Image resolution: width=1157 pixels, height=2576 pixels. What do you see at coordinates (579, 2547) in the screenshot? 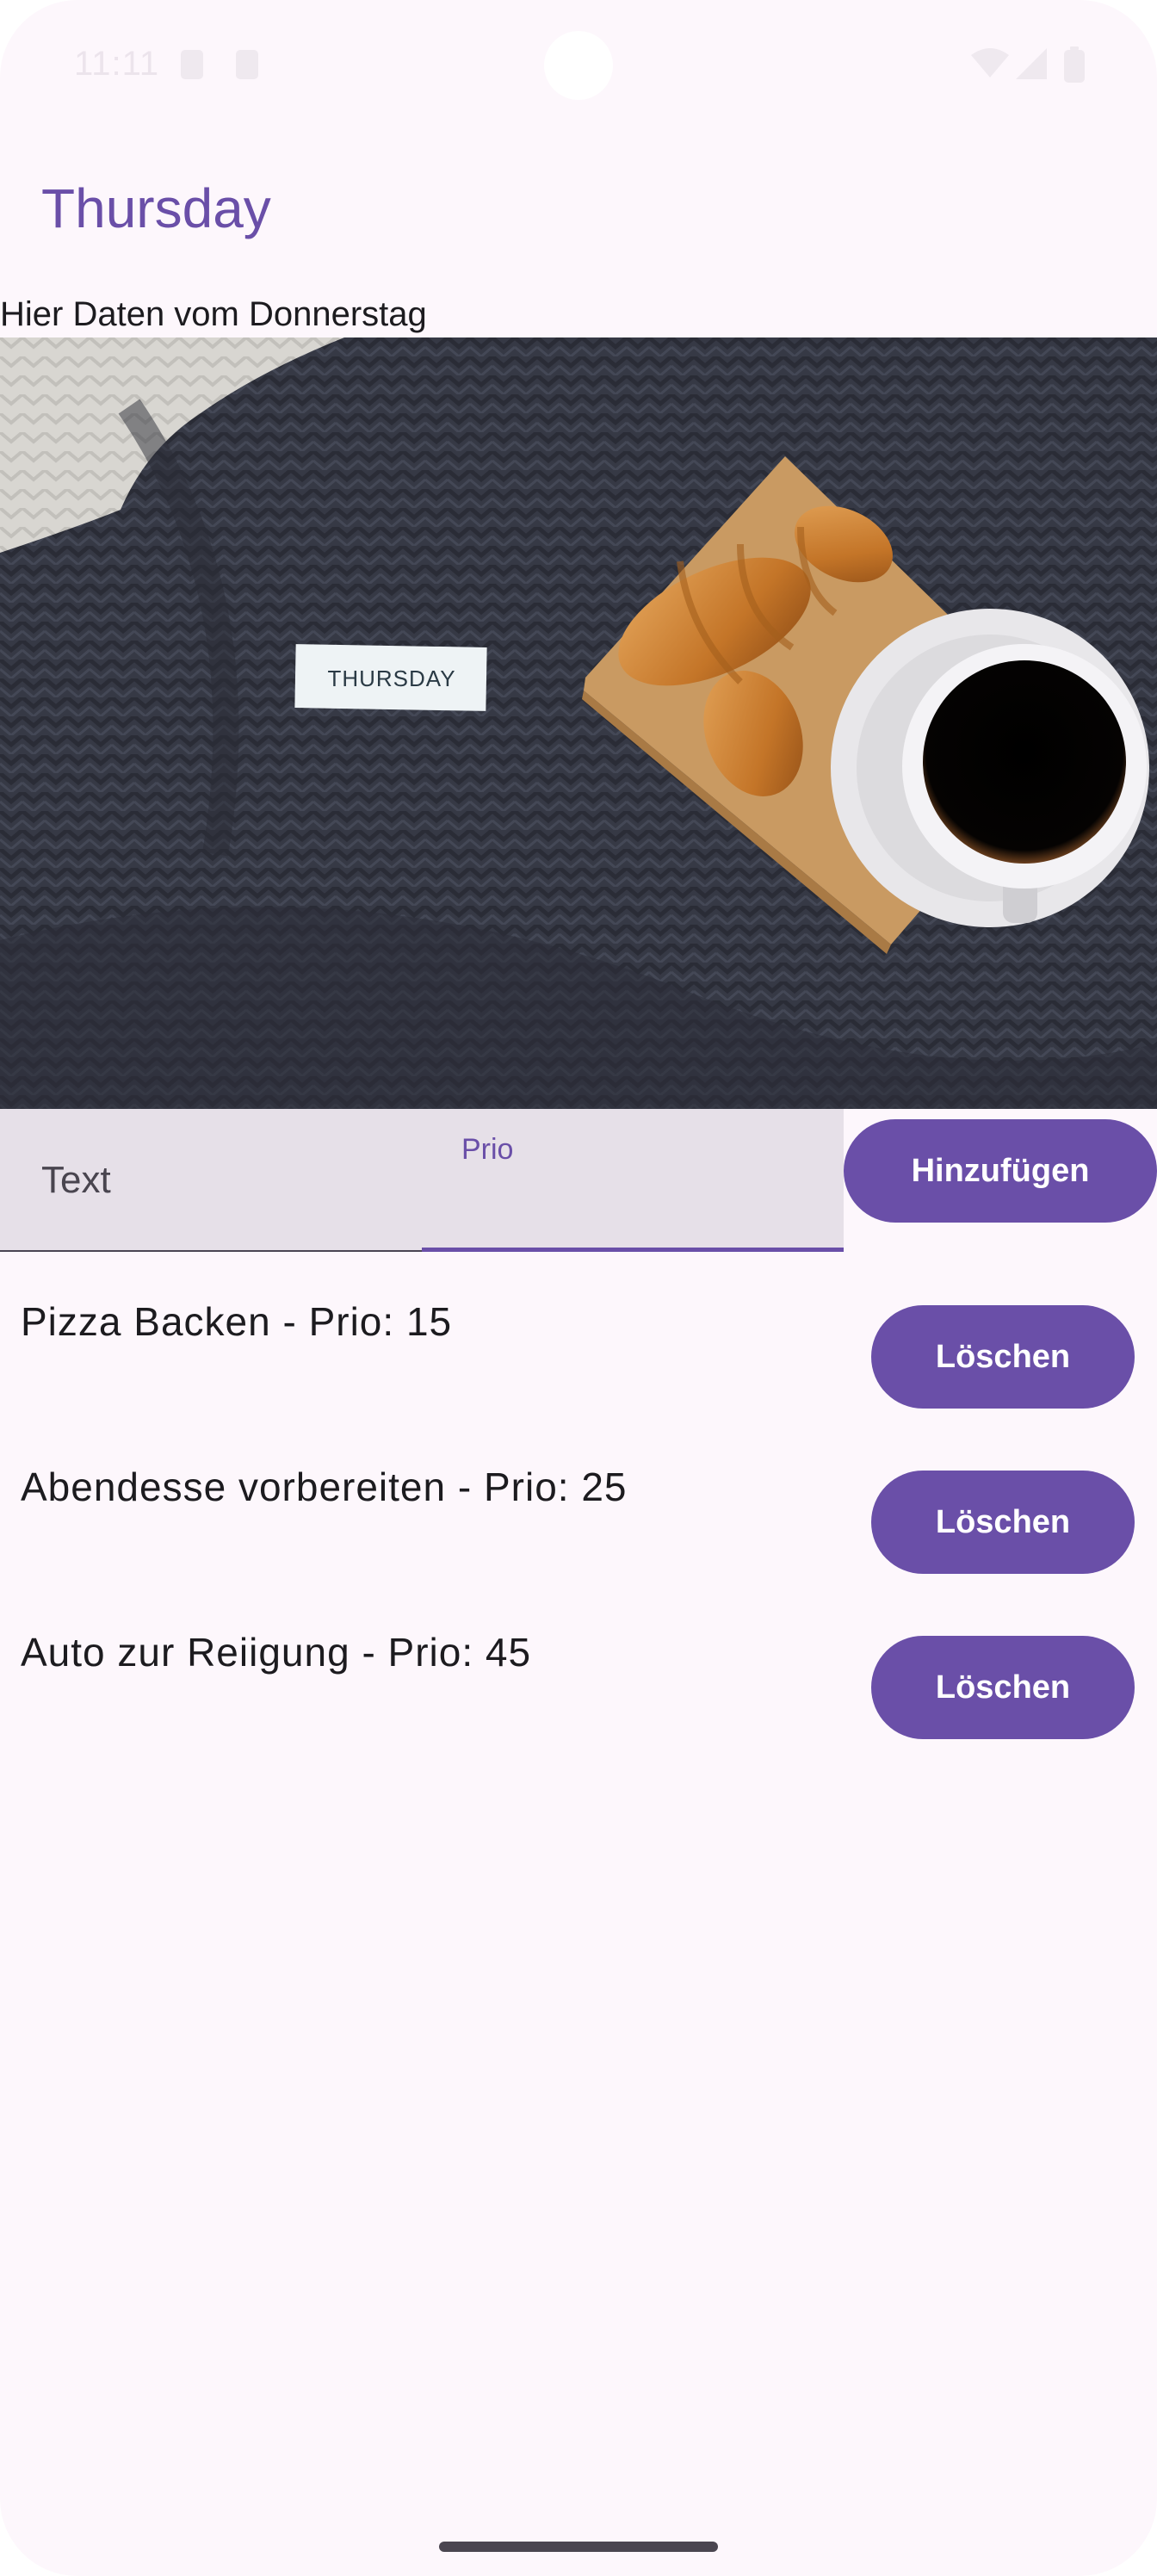
I see `home-gesture-handle` at bounding box center [579, 2547].